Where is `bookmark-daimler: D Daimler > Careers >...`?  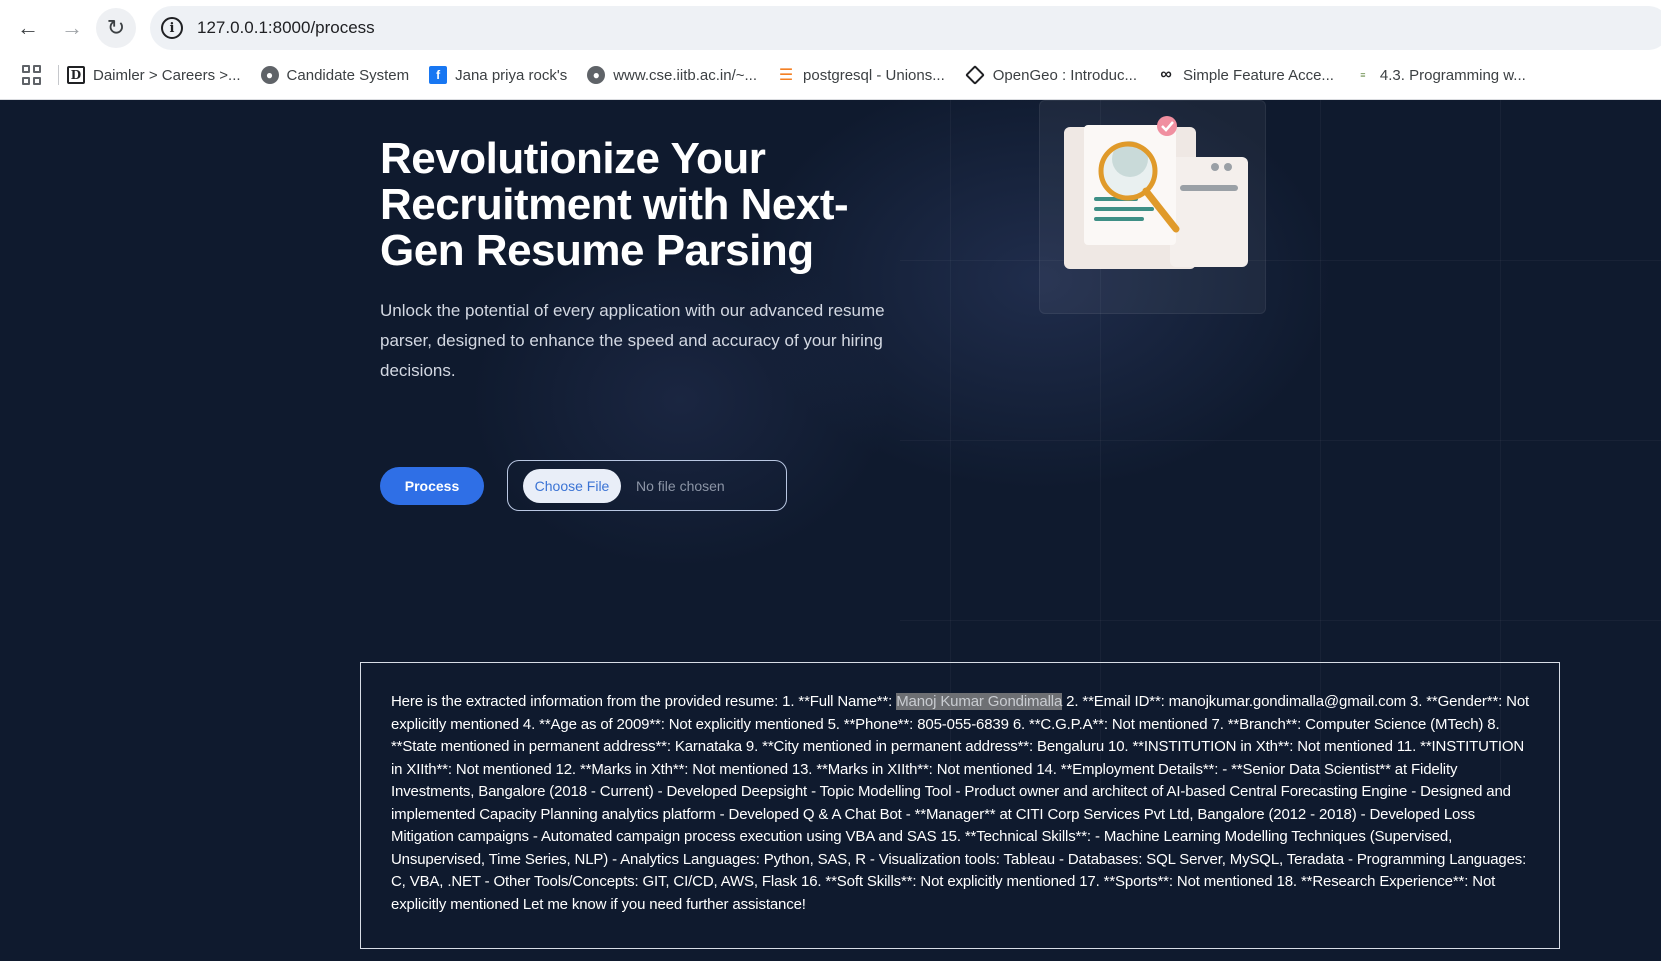
bookmark-daimler: D Daimler > Careers >... is located at coordinates (154, 75).